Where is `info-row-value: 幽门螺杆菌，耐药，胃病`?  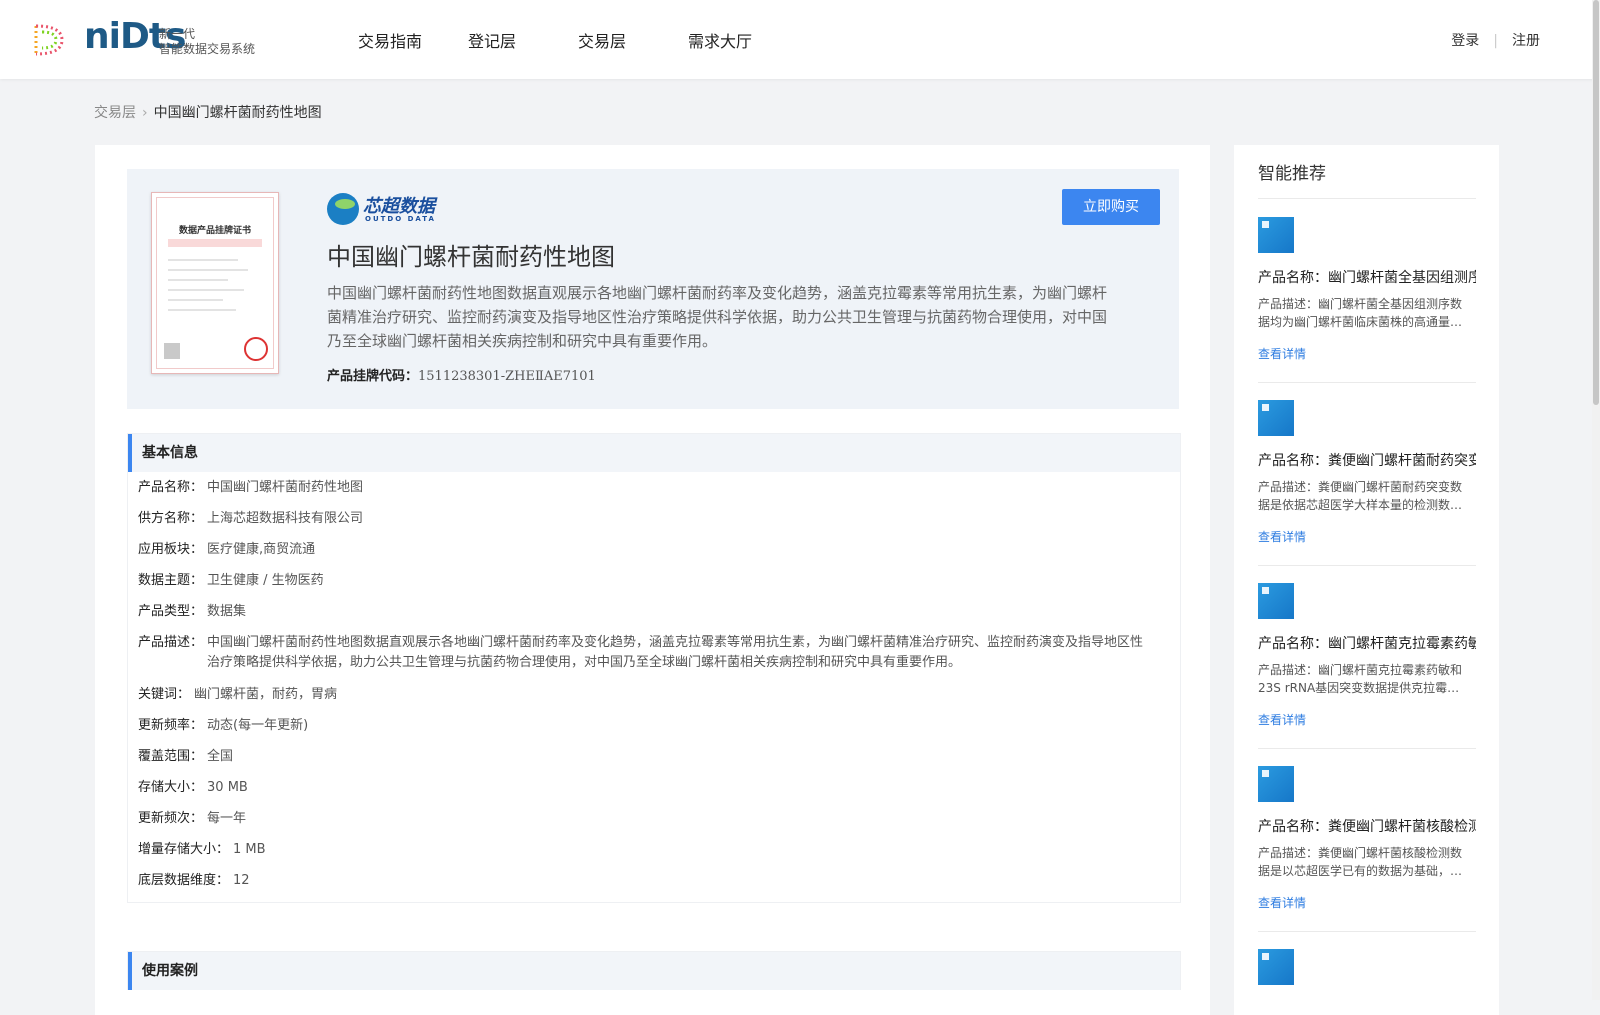
info-row-value: 幽门螺杆菌，耐药，胃病 is located at coordinates (266, 694).